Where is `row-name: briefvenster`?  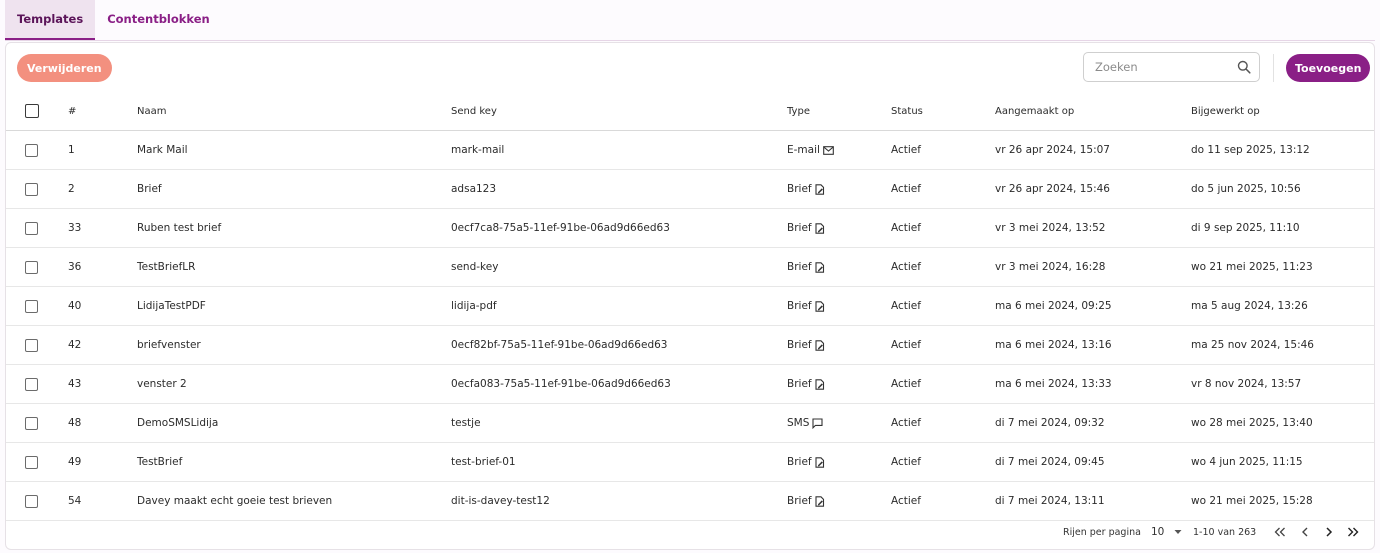 row-name: briefvenster is located at coordinates (169, 345).